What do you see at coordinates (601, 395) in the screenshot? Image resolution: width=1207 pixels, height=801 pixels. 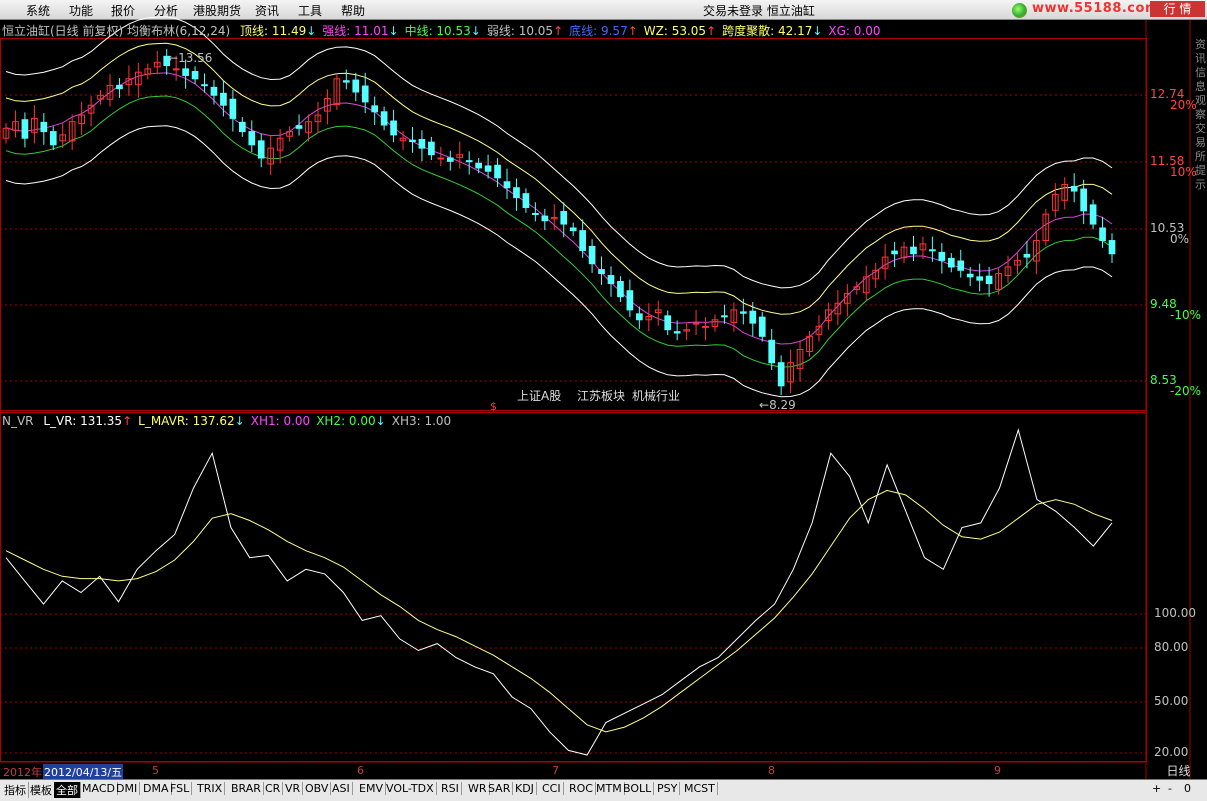 I see `sector-jiangsu: 江苏板块` at bounding box center [601, 395].